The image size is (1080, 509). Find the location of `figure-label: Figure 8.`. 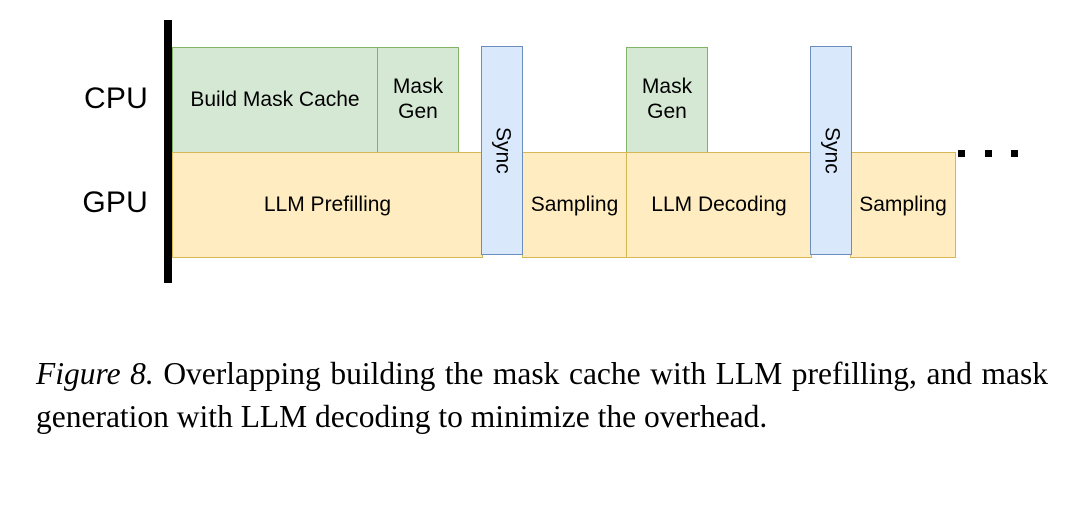

figure-label: Figure 8. is located at coordinates (95, 373).